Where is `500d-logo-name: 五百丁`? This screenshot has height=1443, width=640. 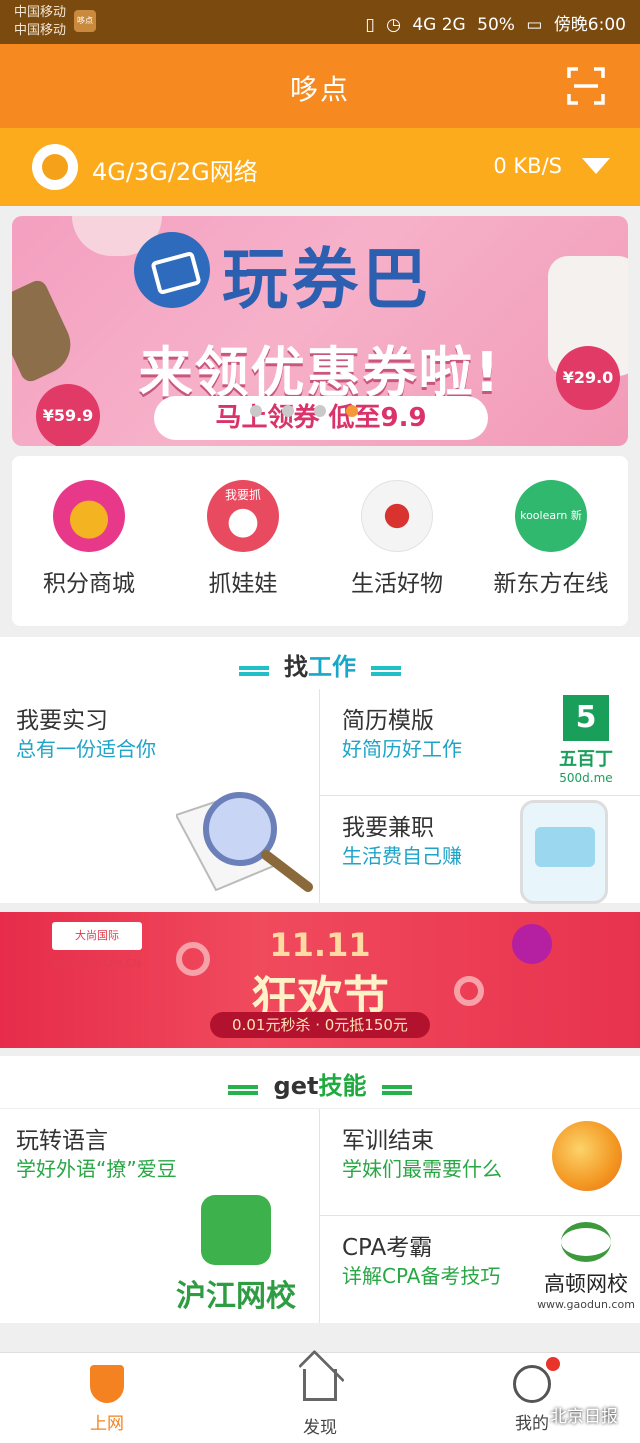
500d-logo-name: 五百丁 is located at coordinates (586, 759).